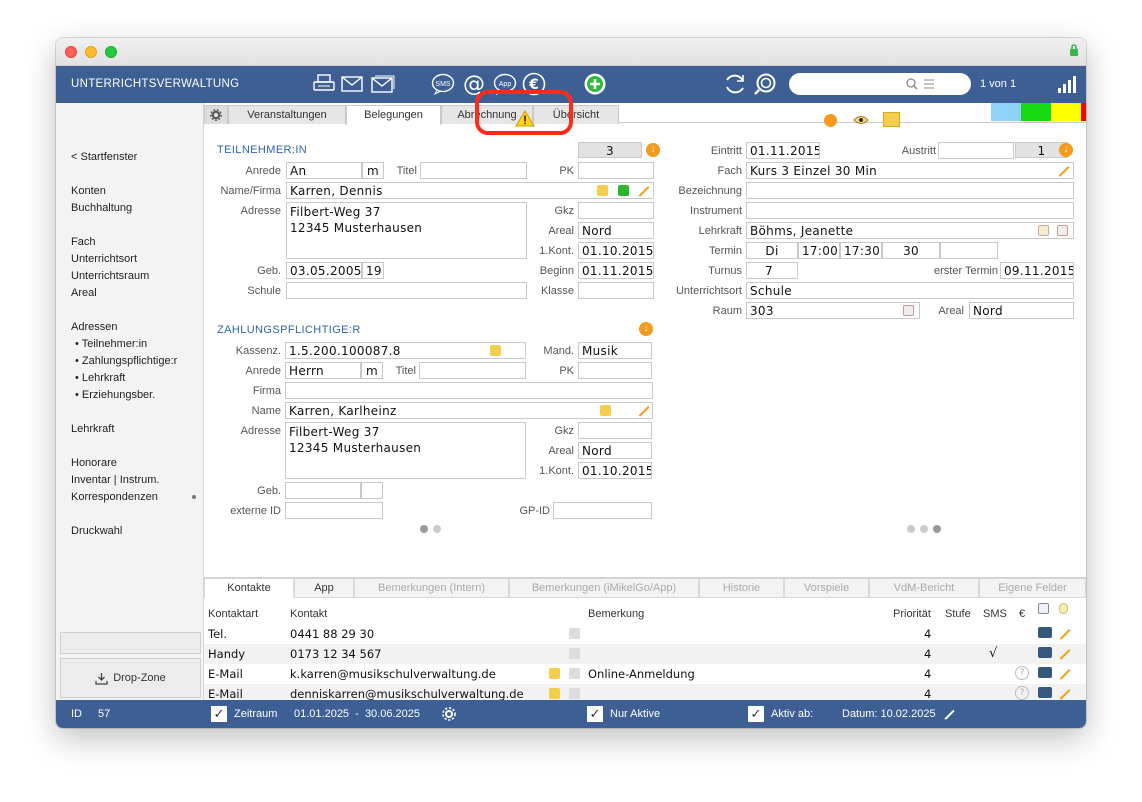 Image resolution: width=1142 pixels, height=802 pixels. I want to click on gkz-field, so click(616, 210).